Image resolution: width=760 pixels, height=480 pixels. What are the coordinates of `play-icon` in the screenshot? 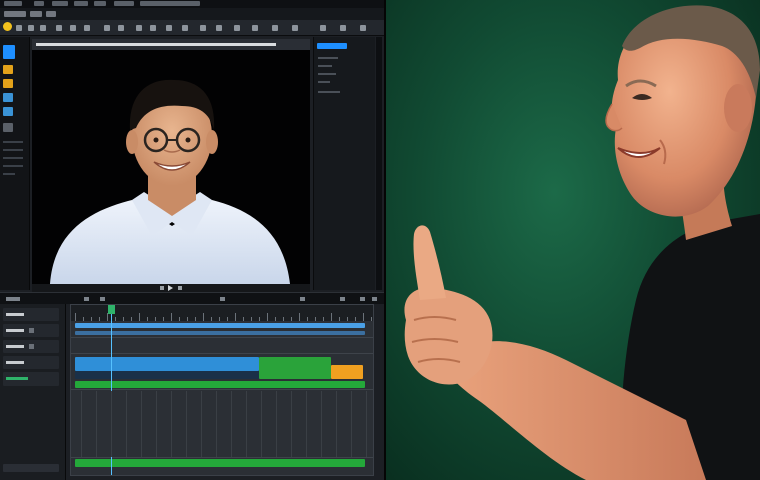 It's located at (170, 288).